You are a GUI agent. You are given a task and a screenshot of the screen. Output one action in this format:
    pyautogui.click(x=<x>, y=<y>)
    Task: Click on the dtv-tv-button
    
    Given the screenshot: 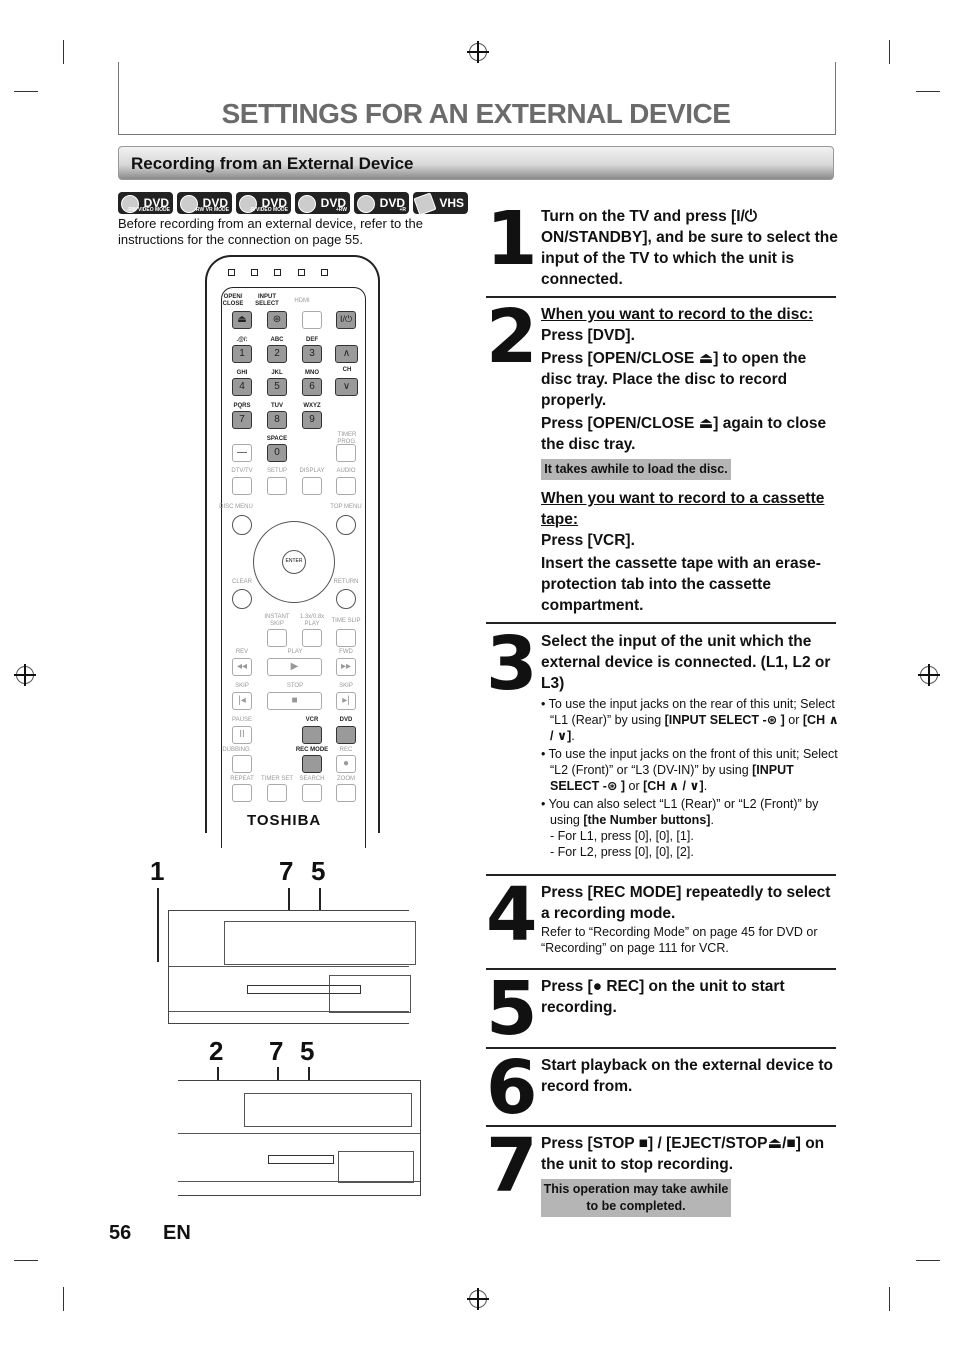 What is the action you would take?
    pyautogui.click(x=242, y=486)
    